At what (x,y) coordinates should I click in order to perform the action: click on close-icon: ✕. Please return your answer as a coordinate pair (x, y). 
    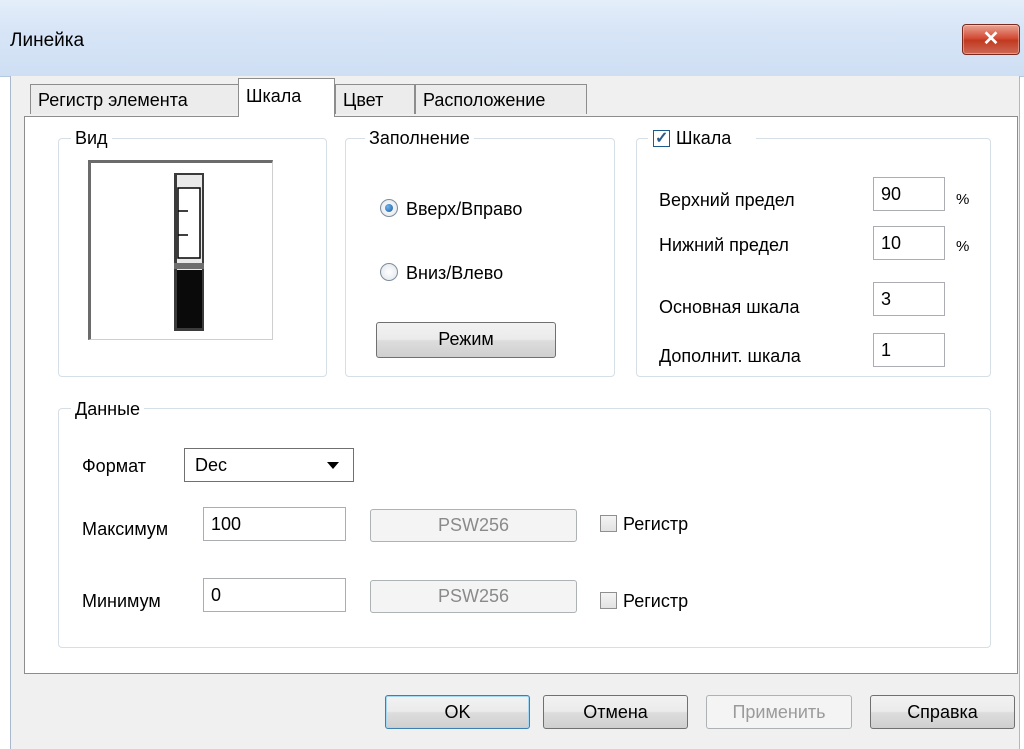
    Looking at the image, I should click on (991, 39).